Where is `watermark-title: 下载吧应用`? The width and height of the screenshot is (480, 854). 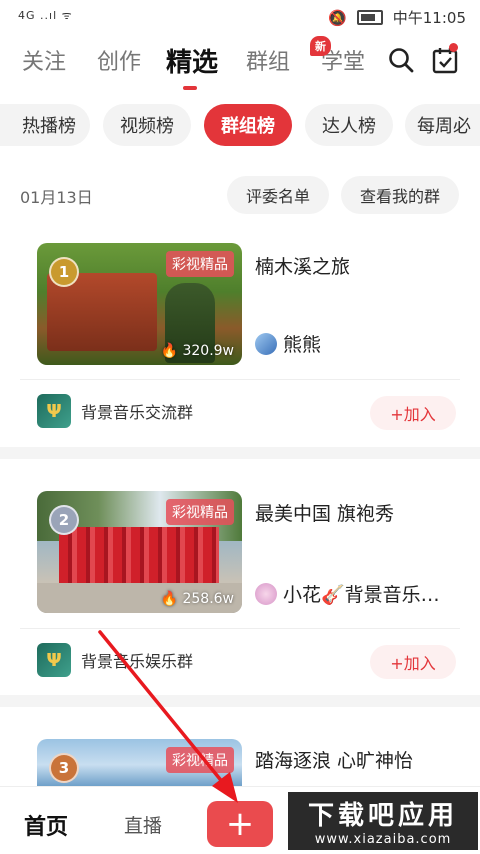
watermark-title: 下载吧应用 is located at coordinates (382, 816).